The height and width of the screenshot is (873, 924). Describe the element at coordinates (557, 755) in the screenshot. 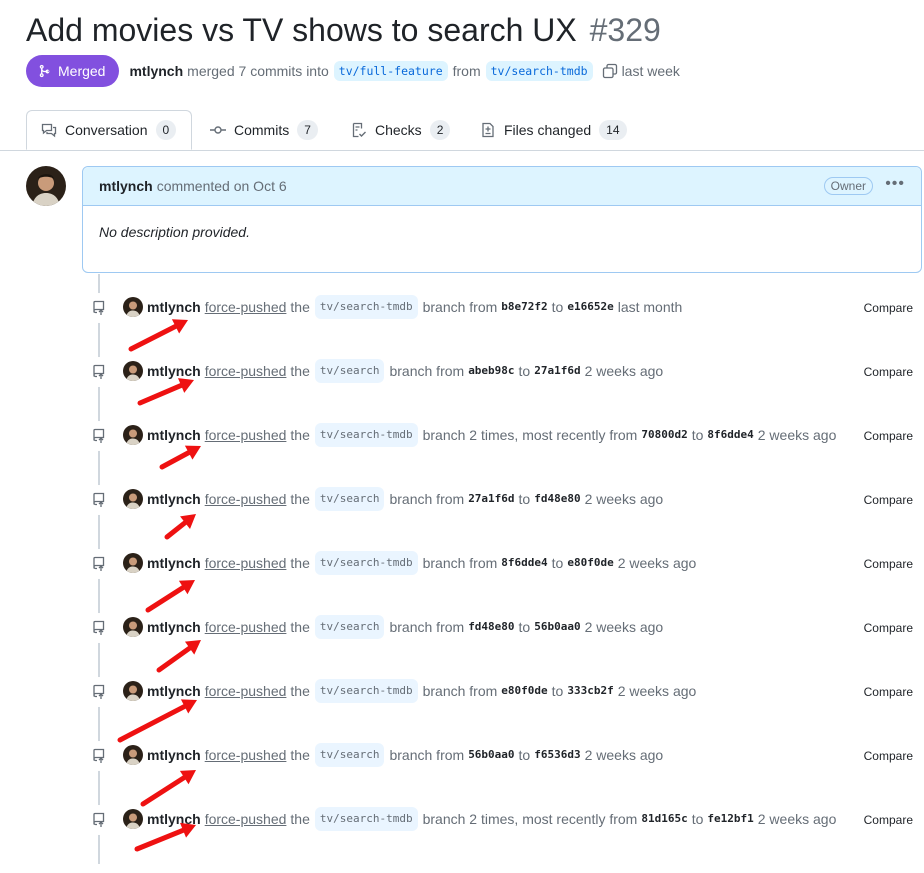

I see `to-sha-link: f6536d3` at that location.